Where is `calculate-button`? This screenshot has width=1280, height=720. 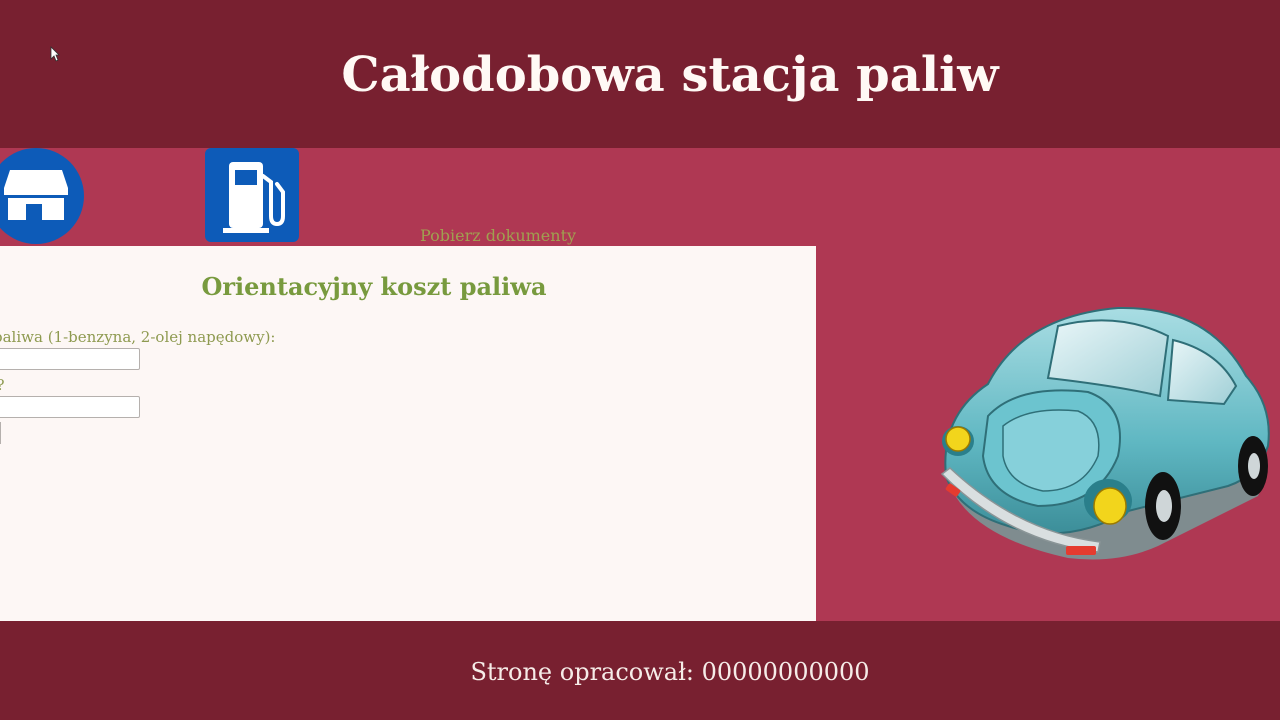
calculate-button is located at coordinates (0, 433).